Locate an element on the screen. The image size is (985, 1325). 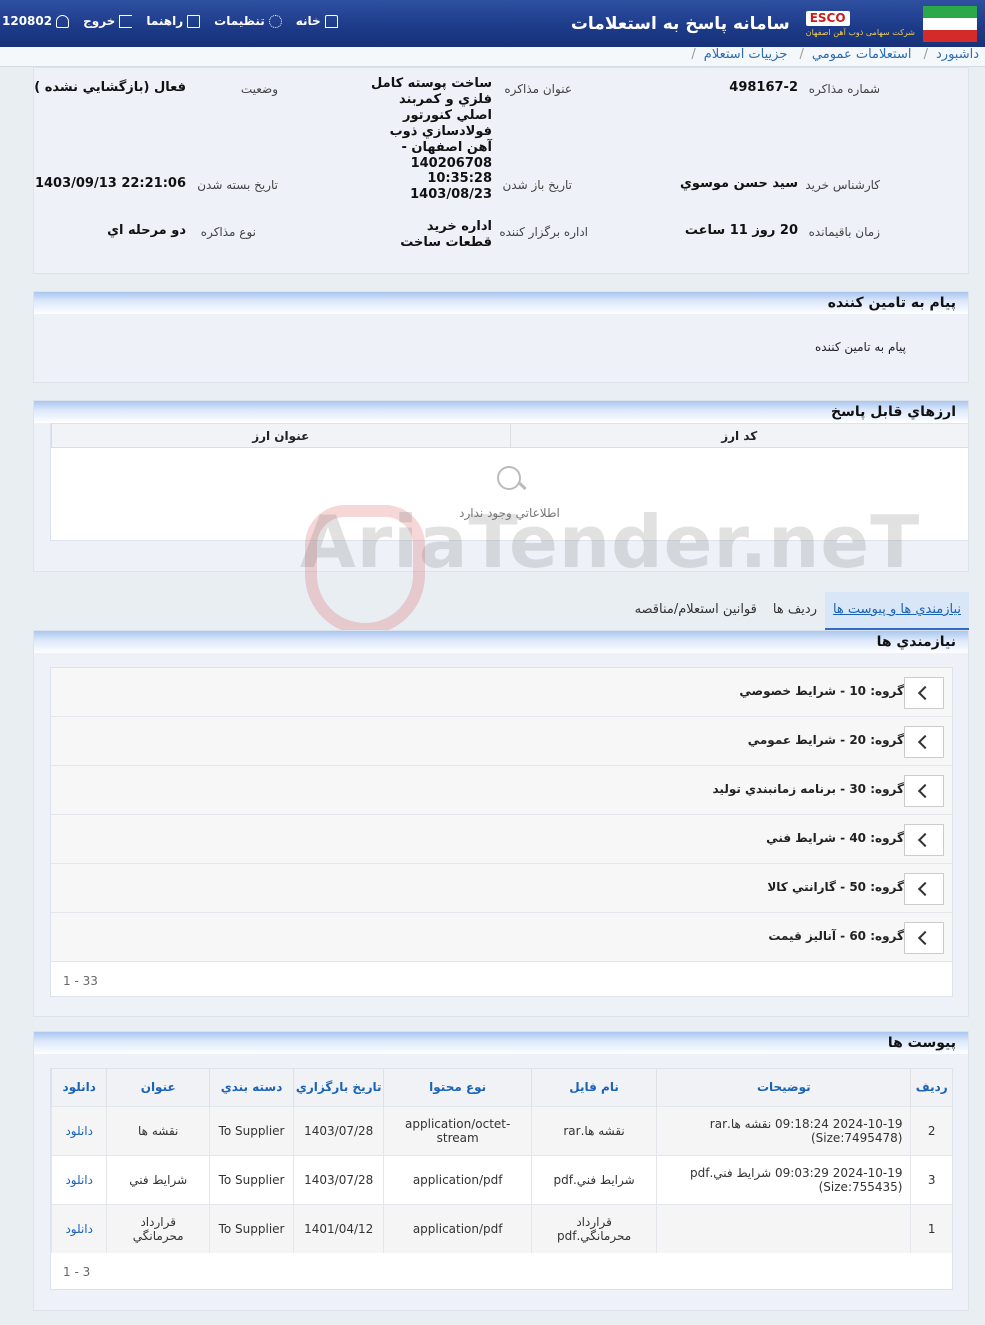
brand-name: ESCO is located at coordinates (827, 18).